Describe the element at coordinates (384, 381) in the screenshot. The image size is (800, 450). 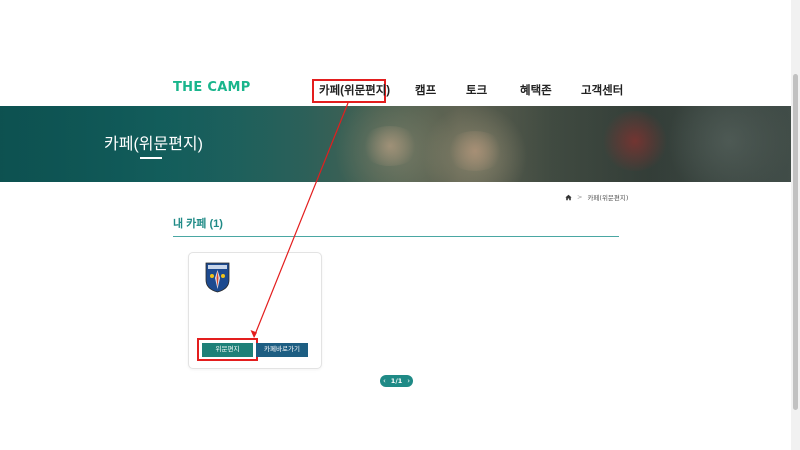
I see `prev-page-icon: ‹` at that location.